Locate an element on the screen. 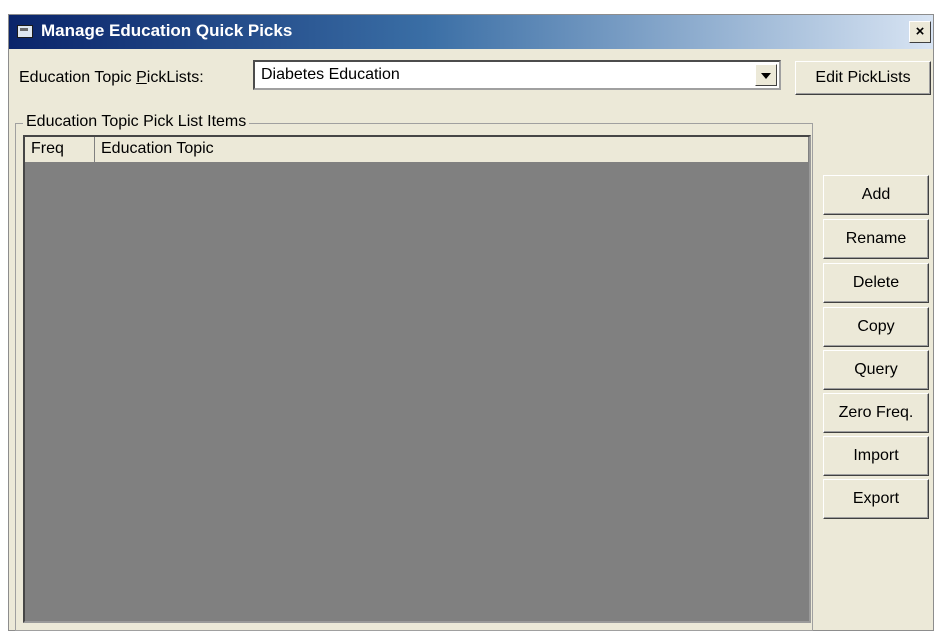 Image resolution: width=936 pixels, height=633 pixels. picklists-label: Education Topic PickLists: is located at coordinates (111, 78).